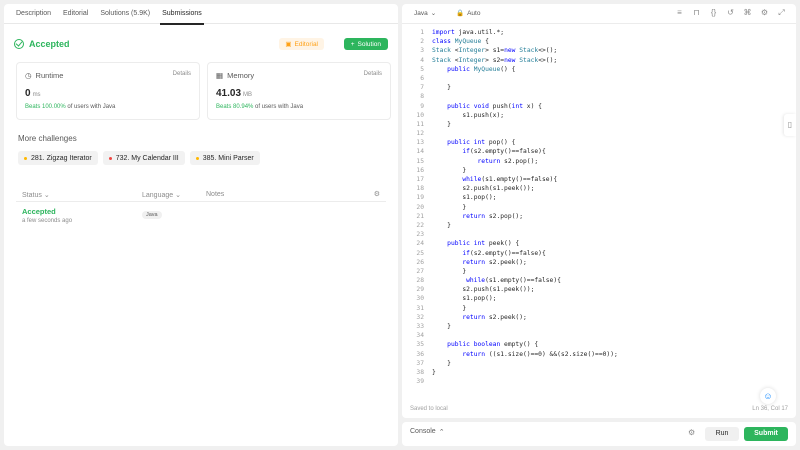 The width and height of the screenshot is (800, 450). What do you see at coordinates (599, 170) in the screenshot?
I see `code-line: 16 }` at bounding box center [599, 170].